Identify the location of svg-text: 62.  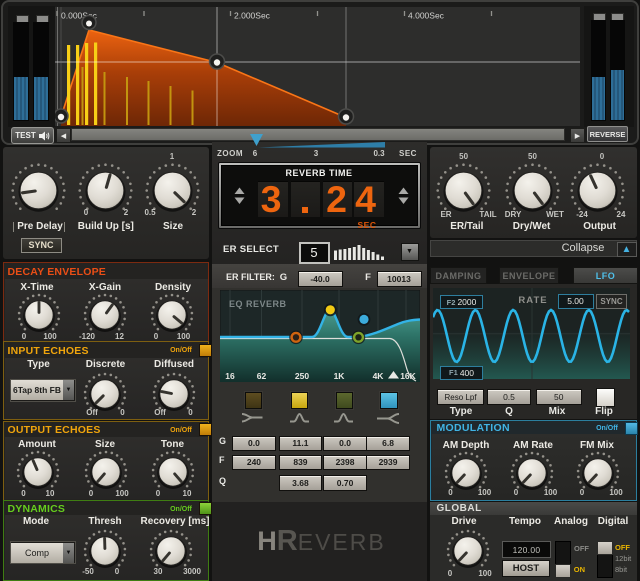
(262, 376).